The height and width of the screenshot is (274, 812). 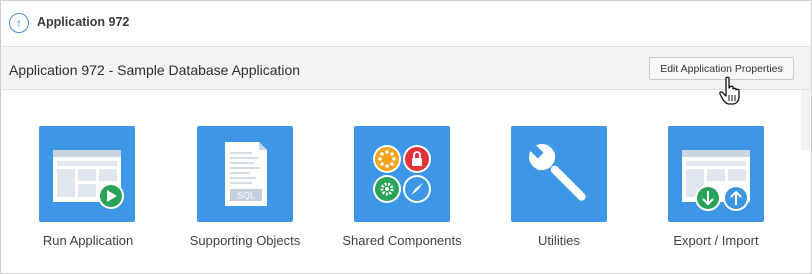 What do you see at coordinates (19, 23) in the screenshot?
I see `arrow-up-circle-icon: ↑` at bounding box center [19, 23].